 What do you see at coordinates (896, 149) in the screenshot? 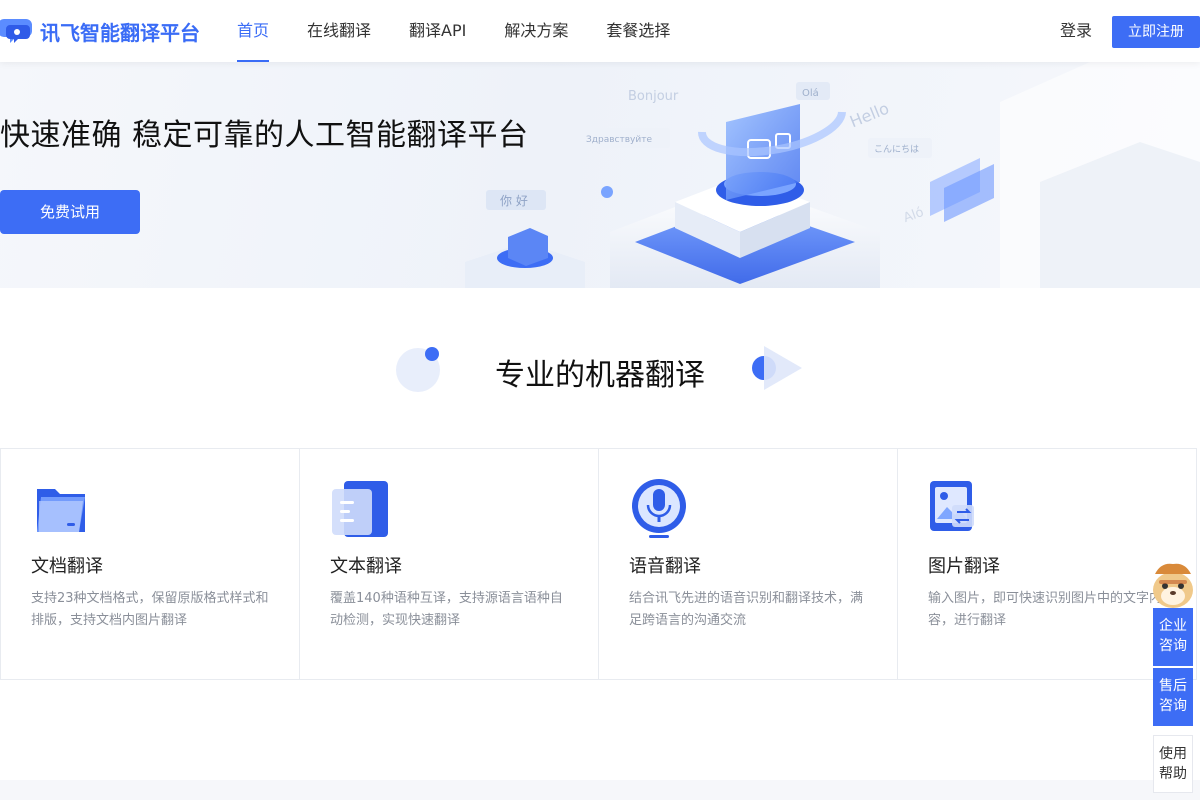
I see `bubble-japanese: こんにちは` at bounding box center [896, 149].